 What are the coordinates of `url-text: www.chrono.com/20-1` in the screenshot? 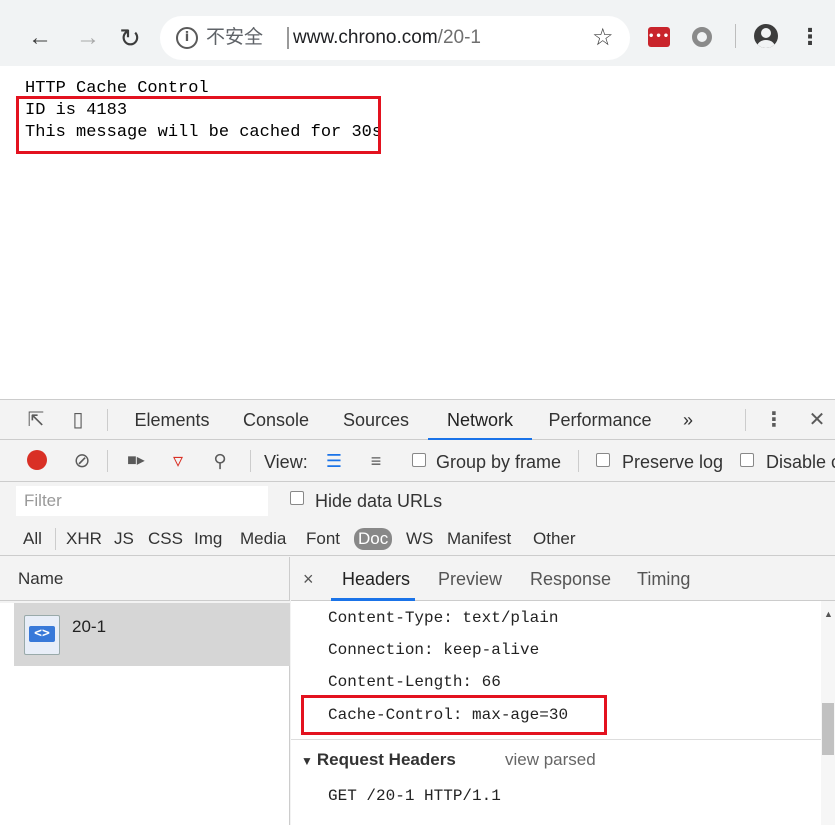 It's located at (387, 38).